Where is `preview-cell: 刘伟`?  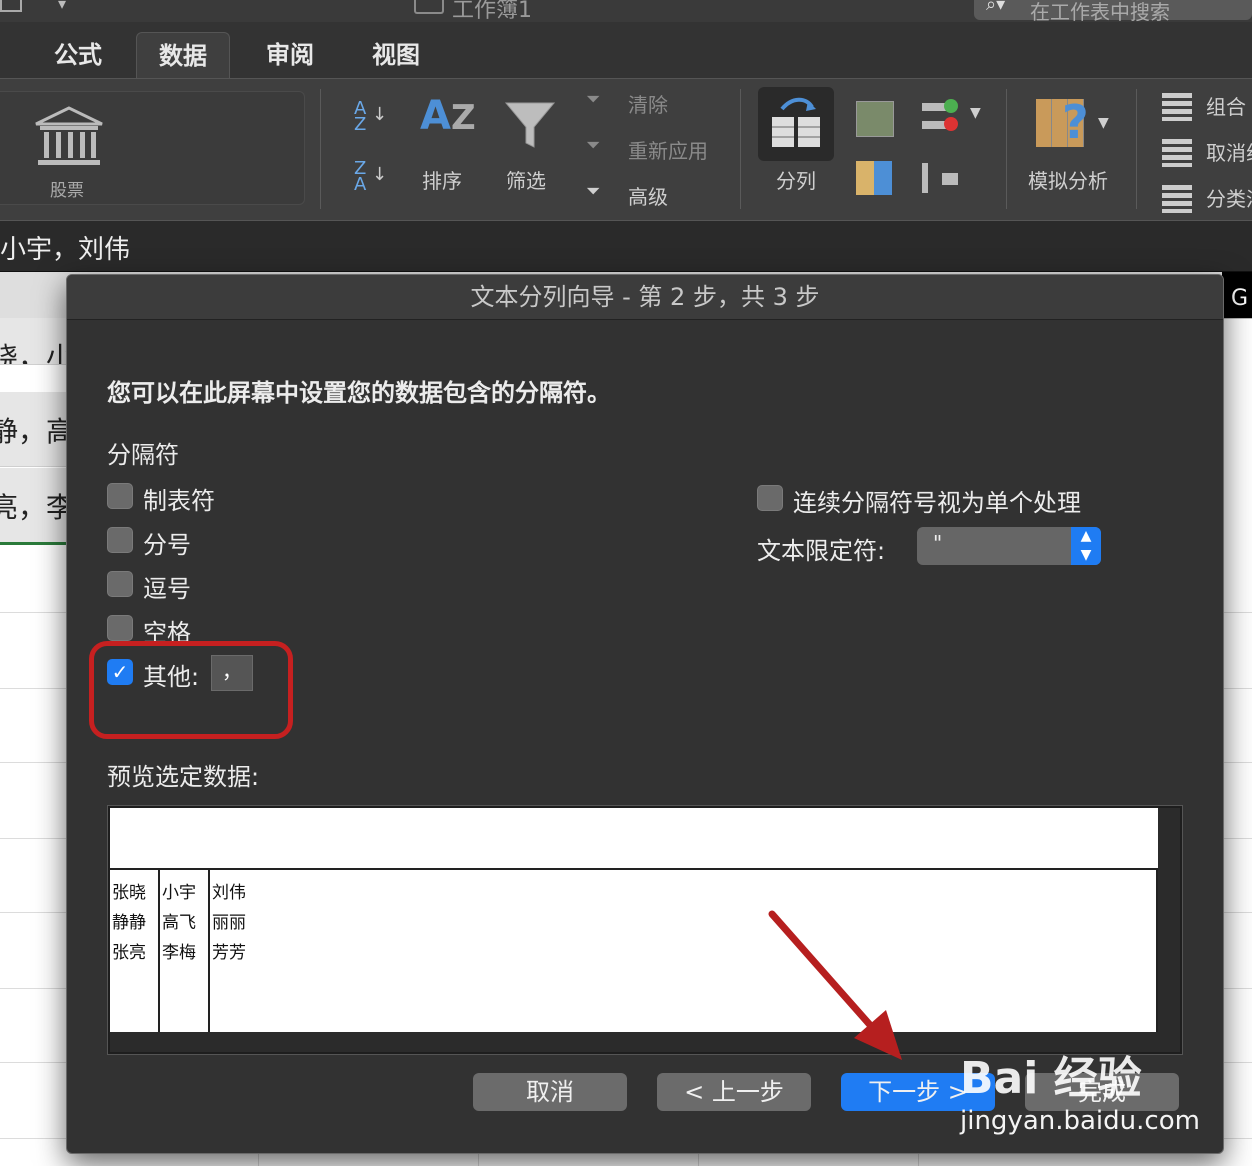 preview-cell: 刘伟 is located at coordinates (229, 893).